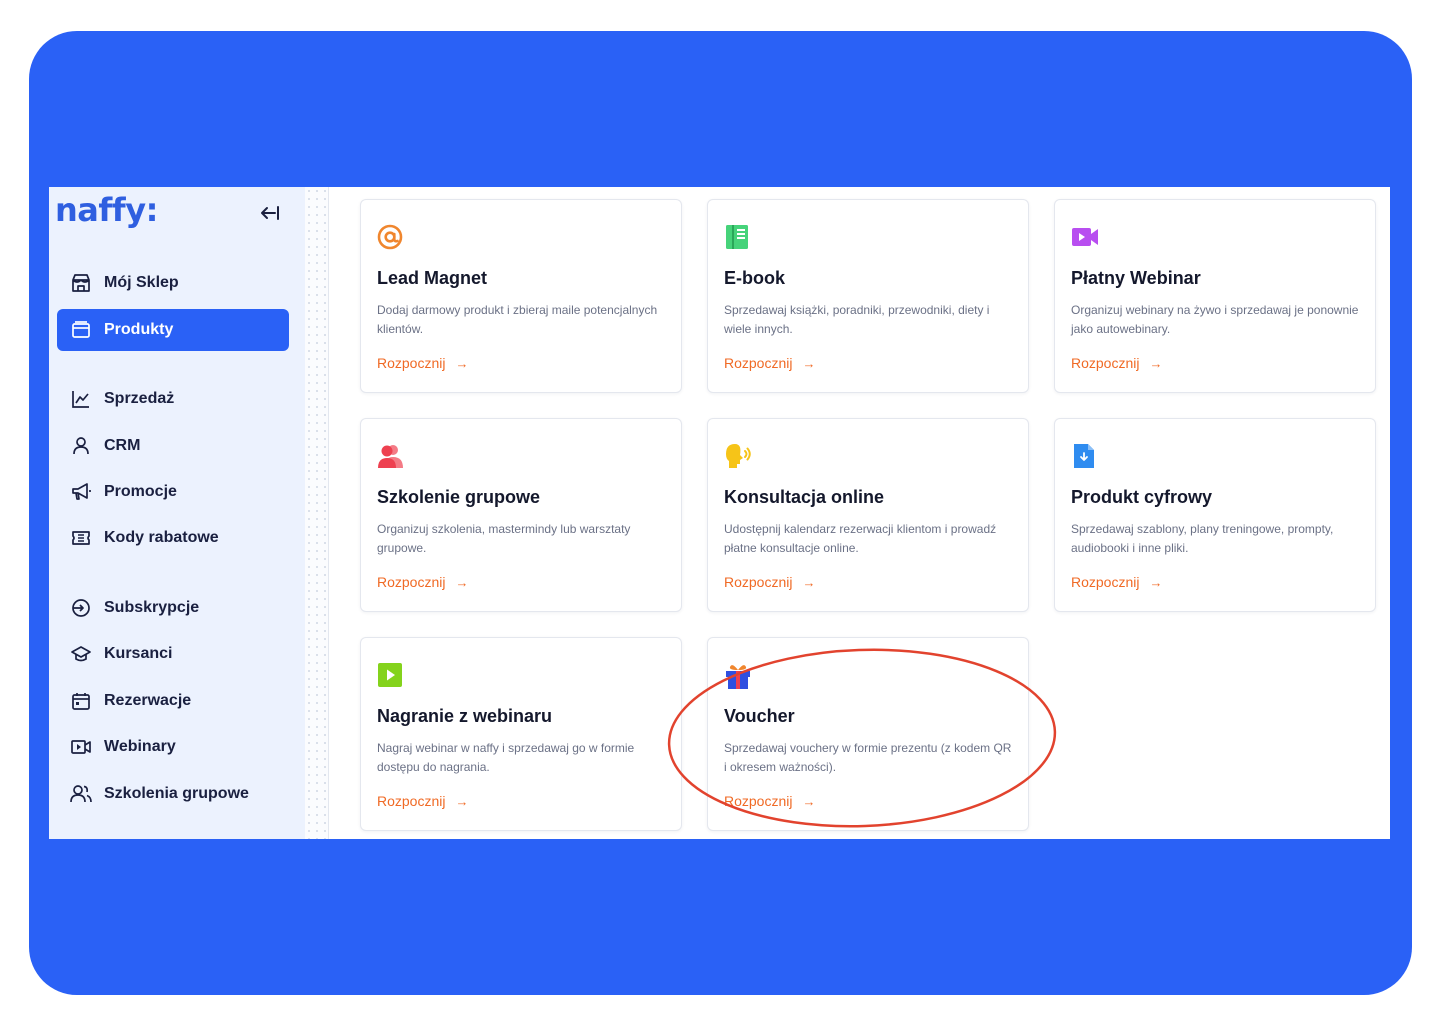 The width and height of the screenshot is (1440, 1024). What do you see at coordinates (390, 456) in the screenshot?
I see `group-icon` at bounding box center [390, 456].